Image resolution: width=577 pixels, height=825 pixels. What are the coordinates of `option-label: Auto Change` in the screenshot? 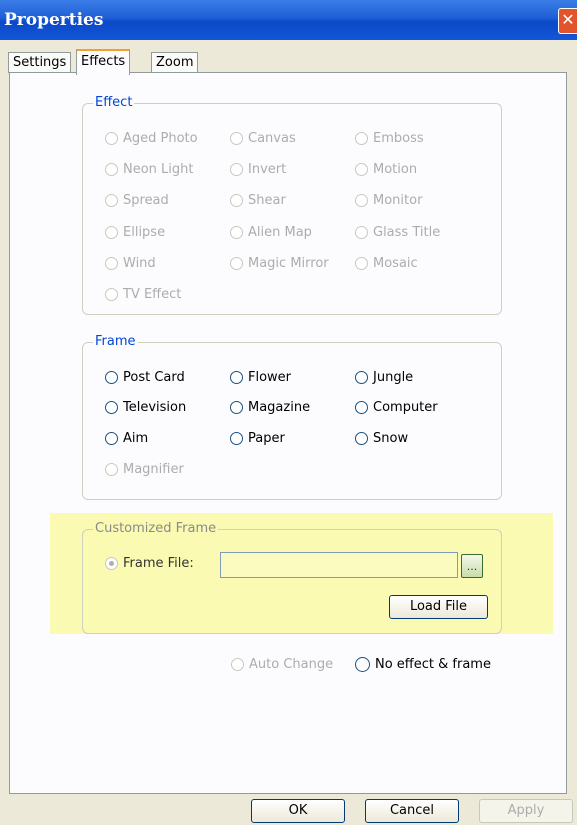 It's located at (291, 664).